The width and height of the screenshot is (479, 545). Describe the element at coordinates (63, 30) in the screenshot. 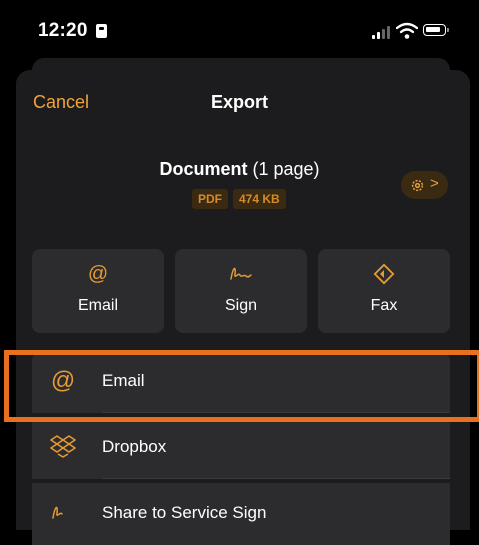

I see `status-time: 12:20` at that location.